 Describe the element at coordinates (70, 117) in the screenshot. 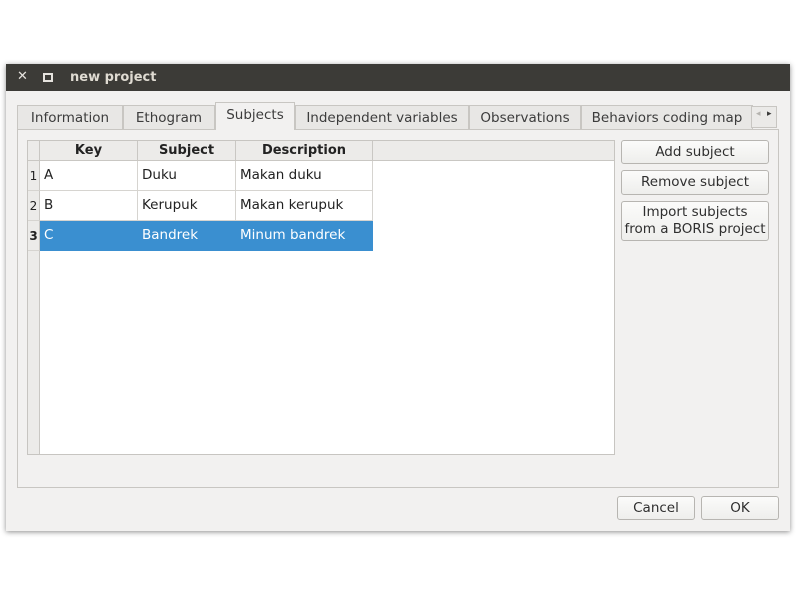

I see `tab-information: Information` at that location.